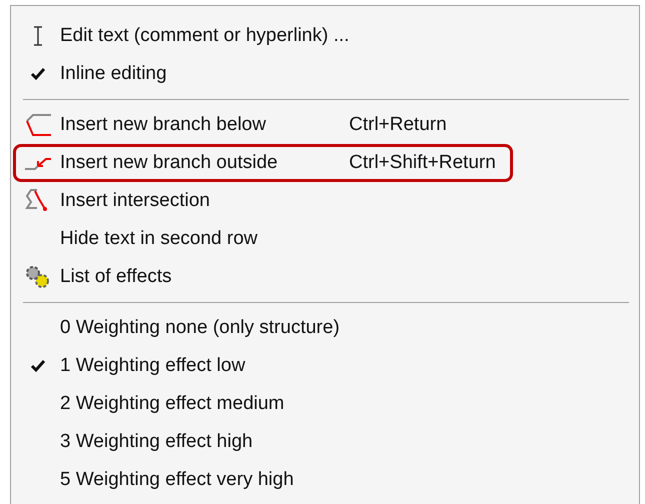 Image resolution: width=645 pixels, height=504 pixels. Describe the element at coordinates (189, 74) in the screenshot. I see `menu-item: Inline editing` at that location.